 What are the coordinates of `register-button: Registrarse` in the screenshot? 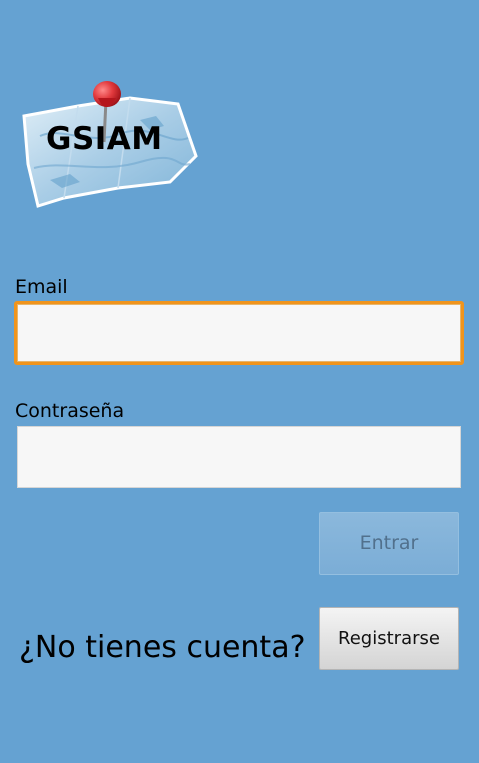 It's located at (389, 638).